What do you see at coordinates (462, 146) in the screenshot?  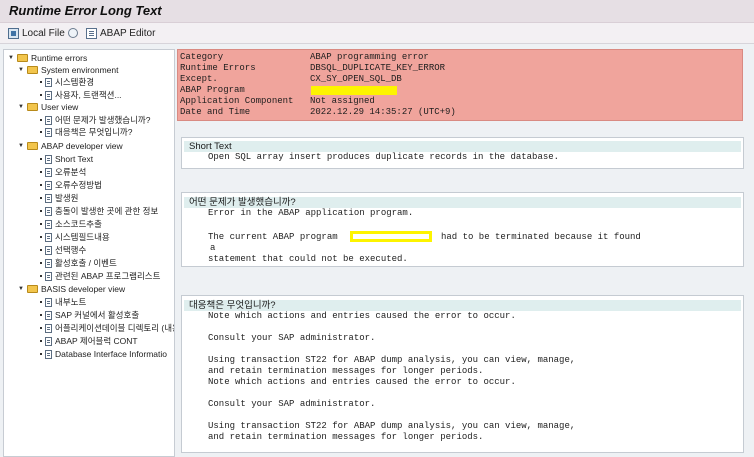 I see `short-text-header: Short Text` at bounding box center [462, 146].